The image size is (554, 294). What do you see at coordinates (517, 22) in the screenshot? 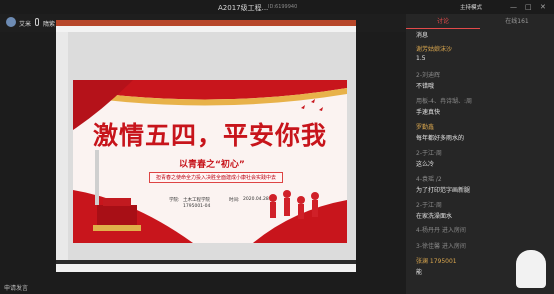
I see `tab-online: 在线161` at bounding box center [517, 22].